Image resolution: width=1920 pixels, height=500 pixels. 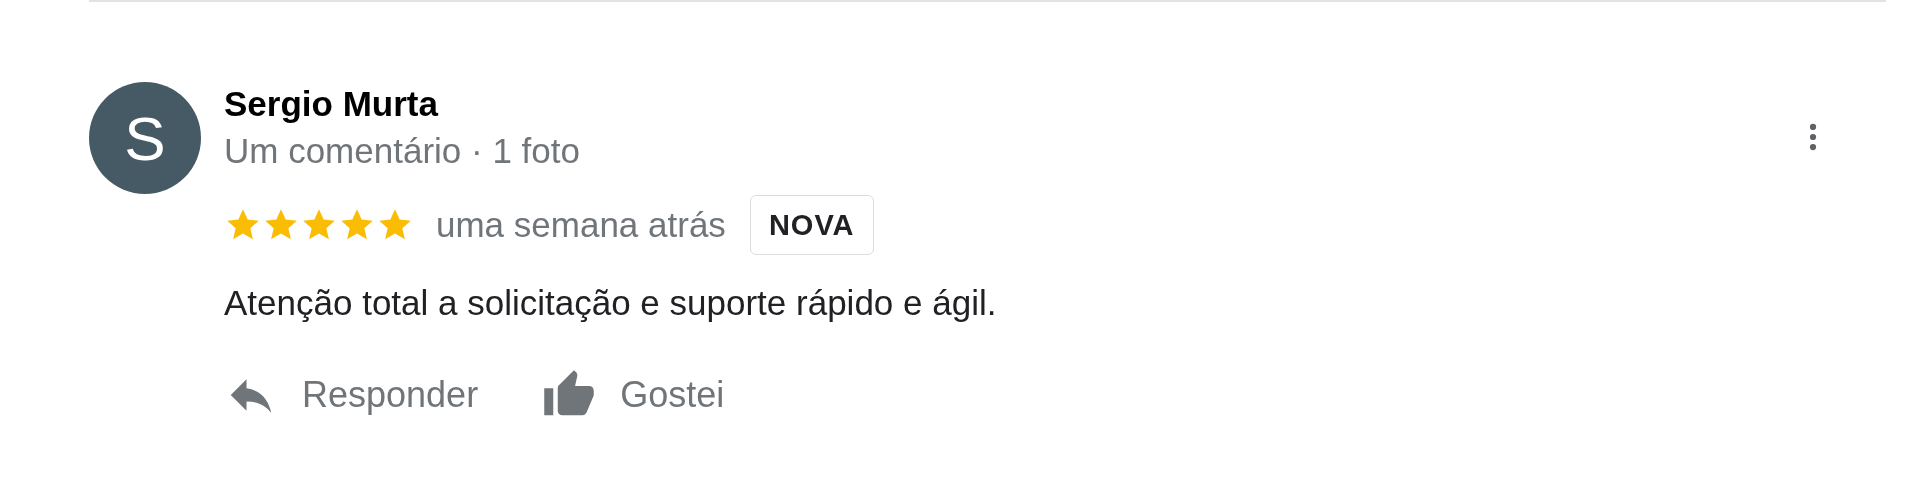 What do you see at coordinates (611, 303) in the screenshot?
I see `review-text: Atenção total a solicitação e suporte rápido e ágil.` at bounding box center [611, 303].